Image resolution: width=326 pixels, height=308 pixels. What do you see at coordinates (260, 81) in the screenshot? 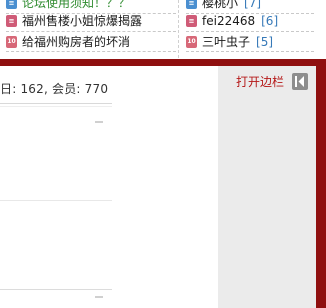
I see `open-sidebar-link: 打开边栏` at bounding box center [260, 81].